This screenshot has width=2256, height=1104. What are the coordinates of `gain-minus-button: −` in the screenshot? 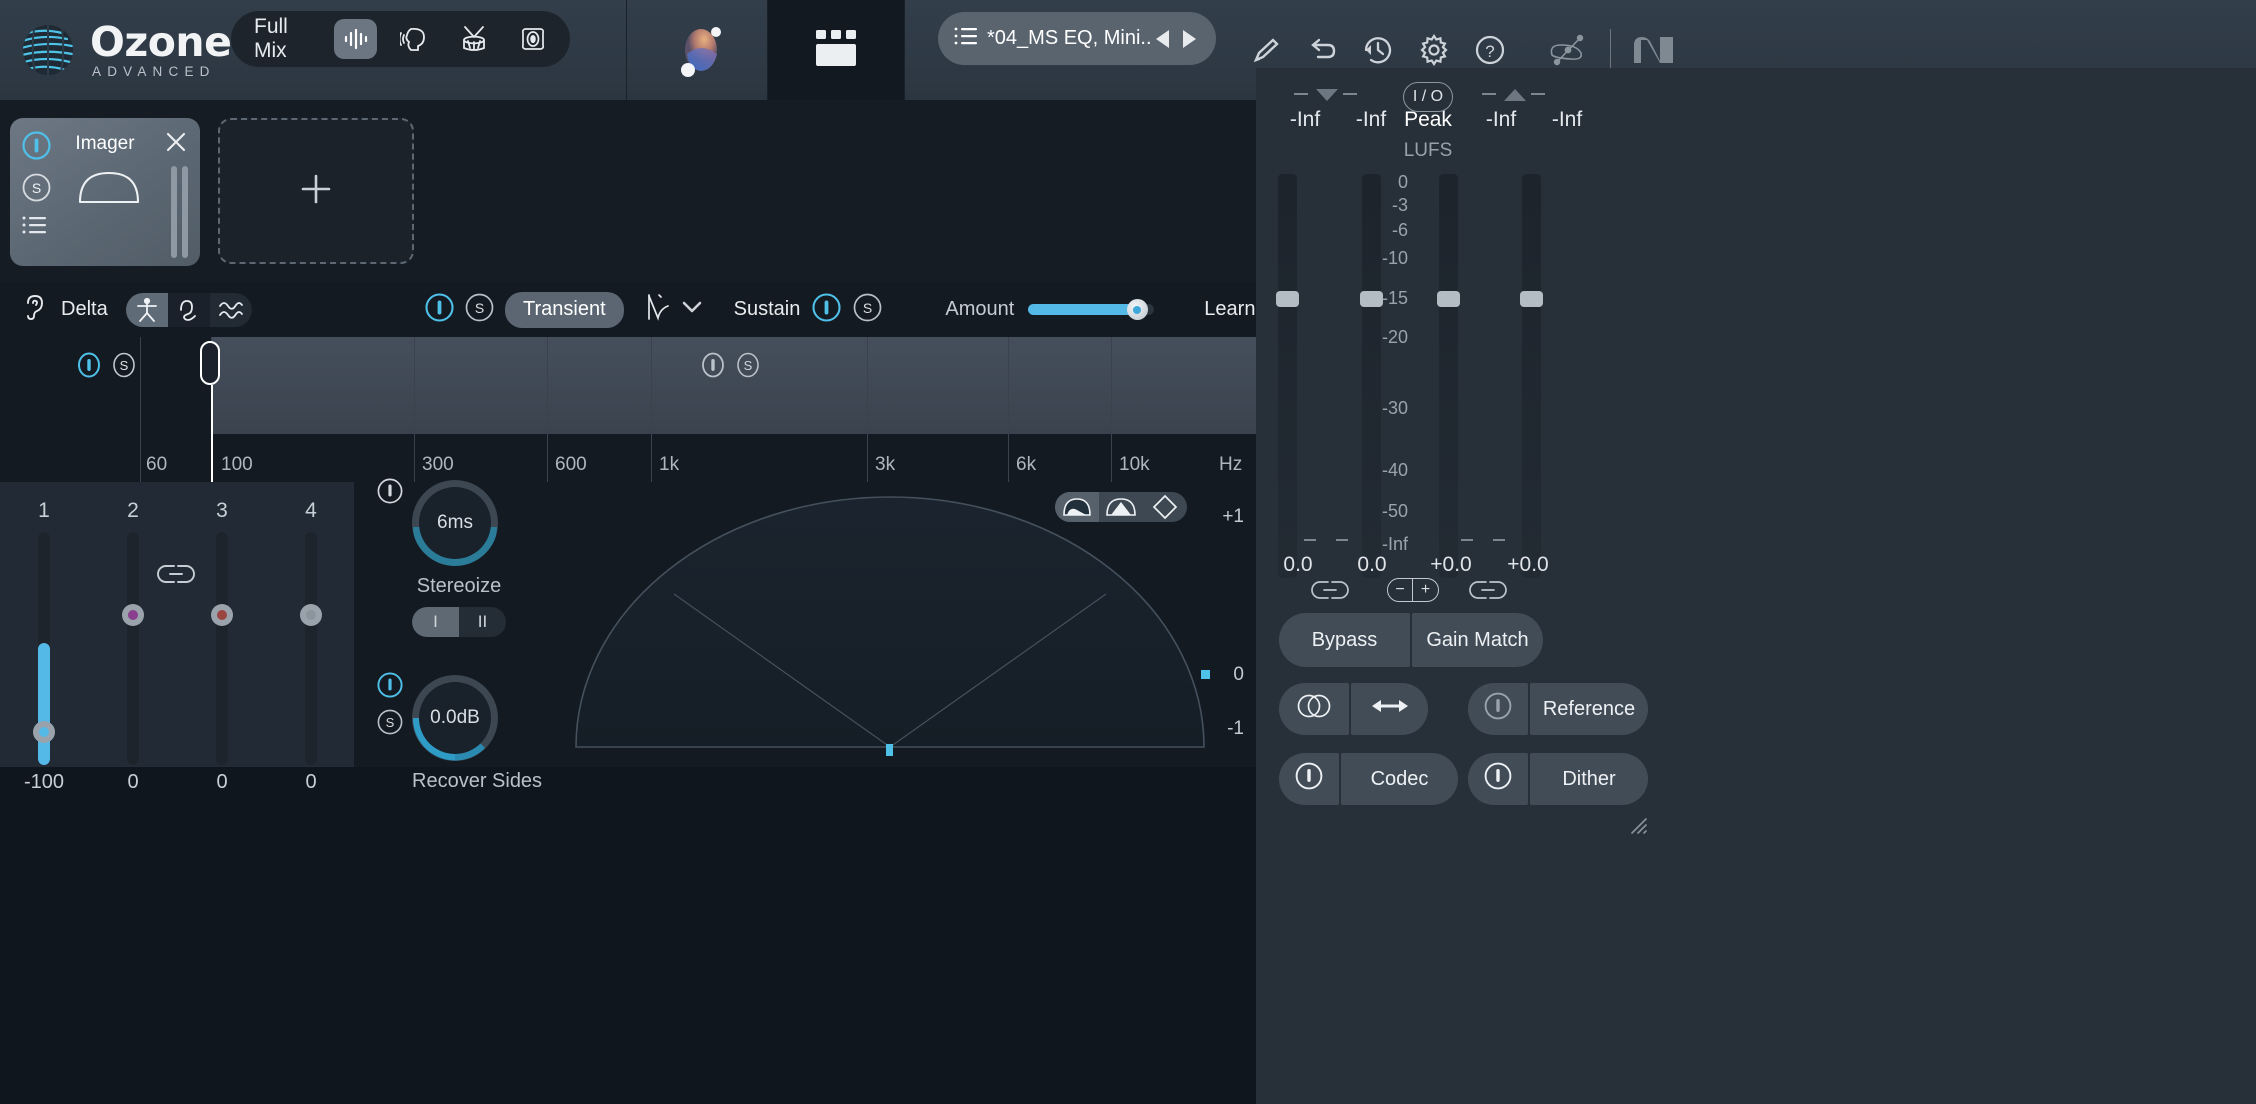 It's located at (1400, 590).